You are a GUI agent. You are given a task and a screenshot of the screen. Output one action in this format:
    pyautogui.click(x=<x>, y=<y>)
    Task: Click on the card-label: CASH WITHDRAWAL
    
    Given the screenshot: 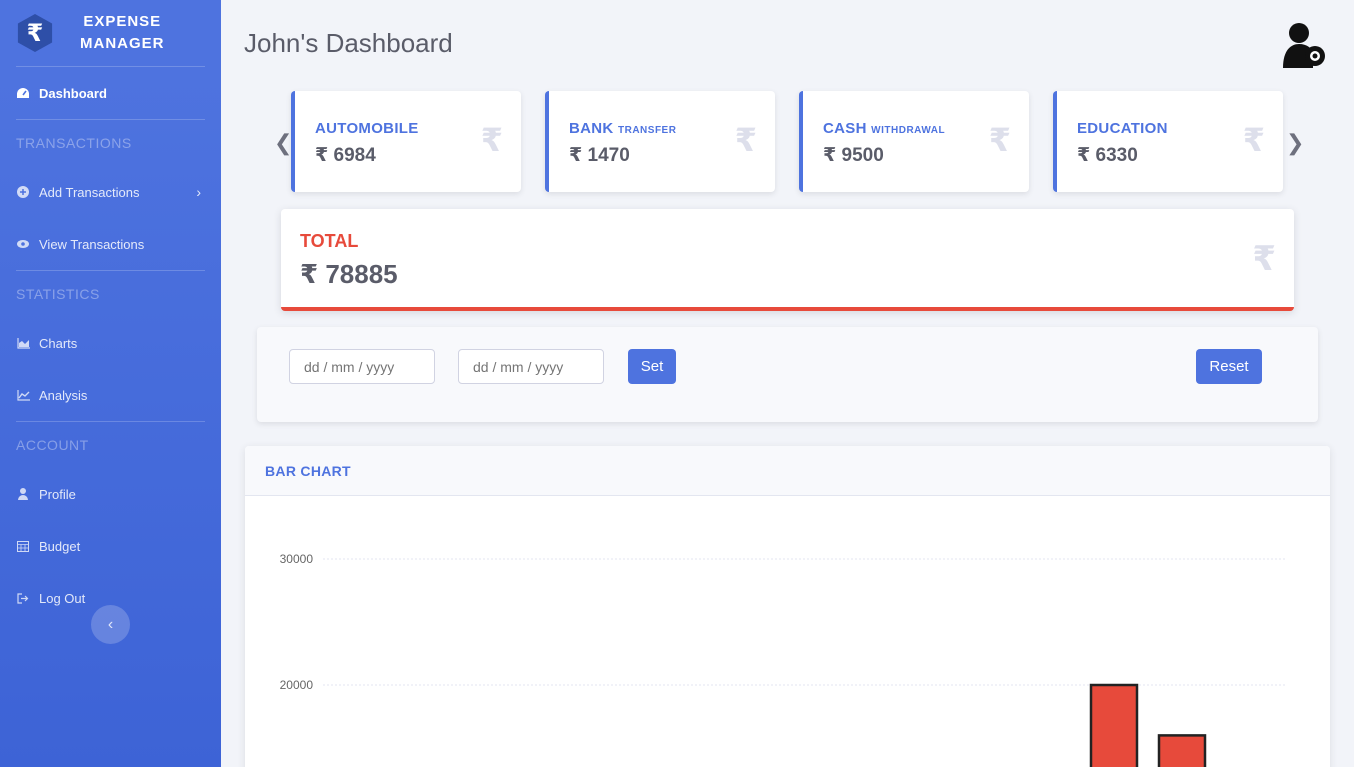 What is the action you would take?
    pyautogui.click(x=884, y=128)
    